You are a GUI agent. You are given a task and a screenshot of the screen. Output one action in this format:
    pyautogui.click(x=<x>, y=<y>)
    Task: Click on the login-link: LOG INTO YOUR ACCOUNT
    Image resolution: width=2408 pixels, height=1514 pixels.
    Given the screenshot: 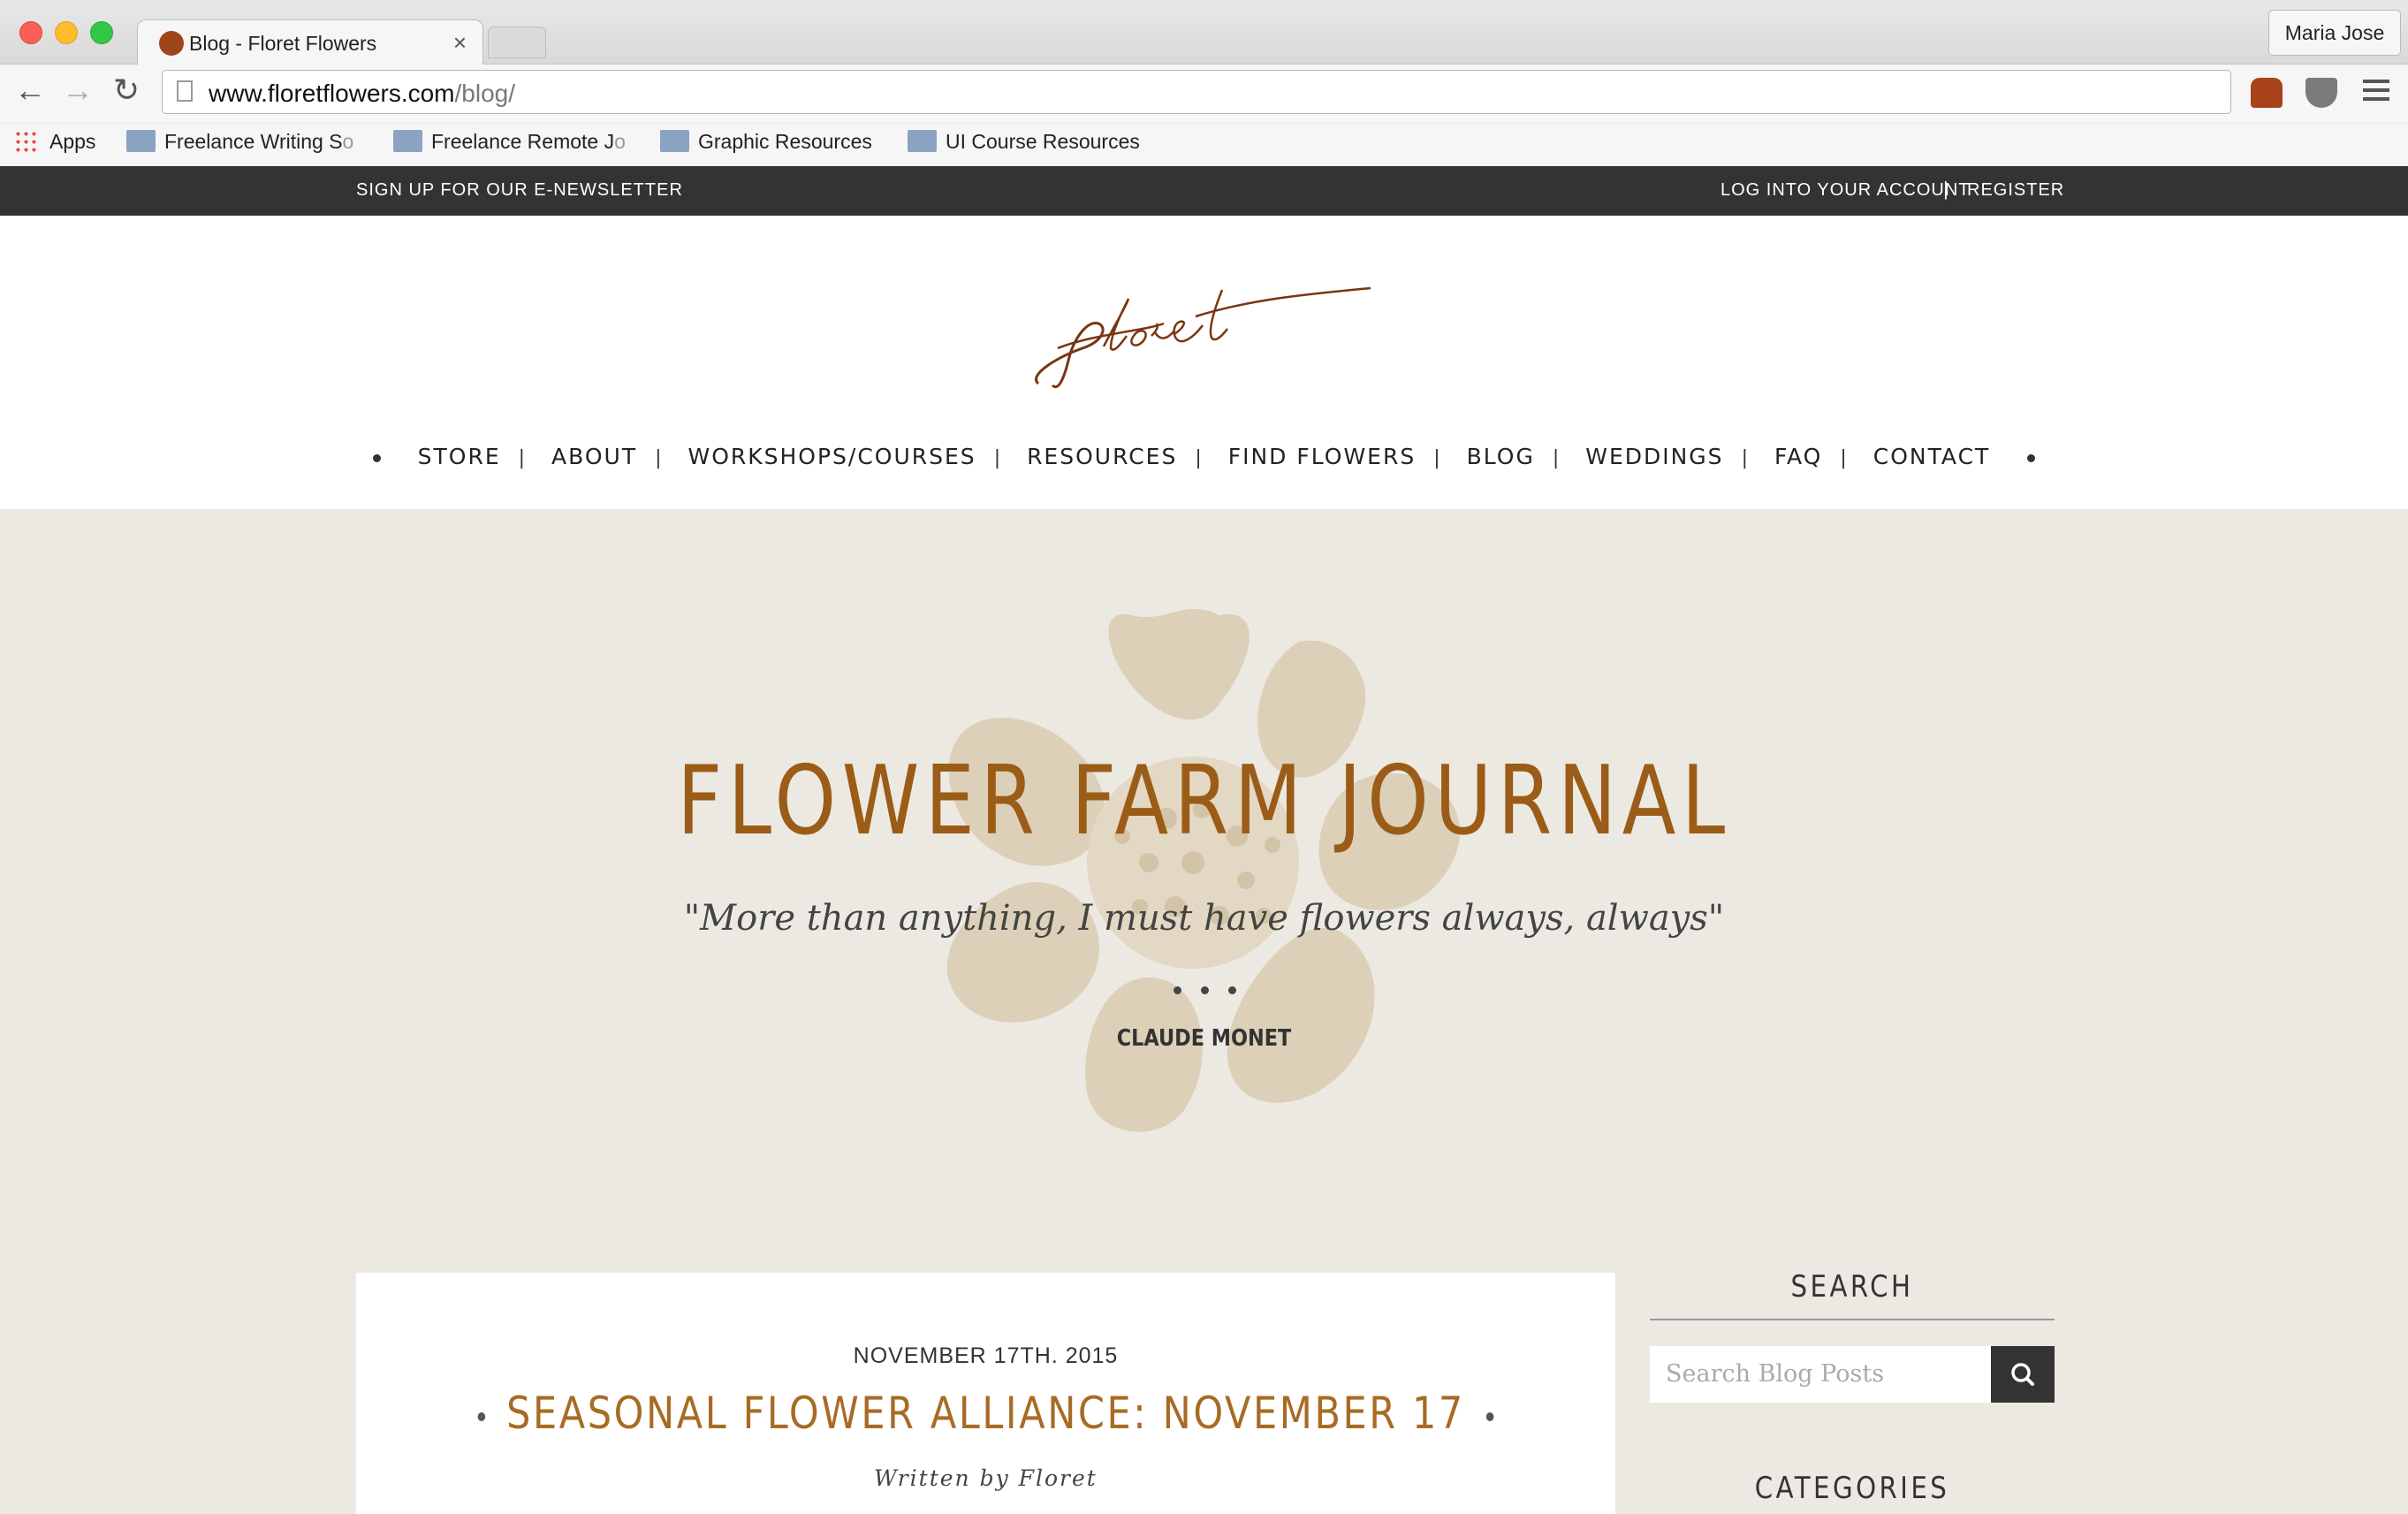 What is the action you would take?
    pyautogui.click(x=1846, y=191)
    